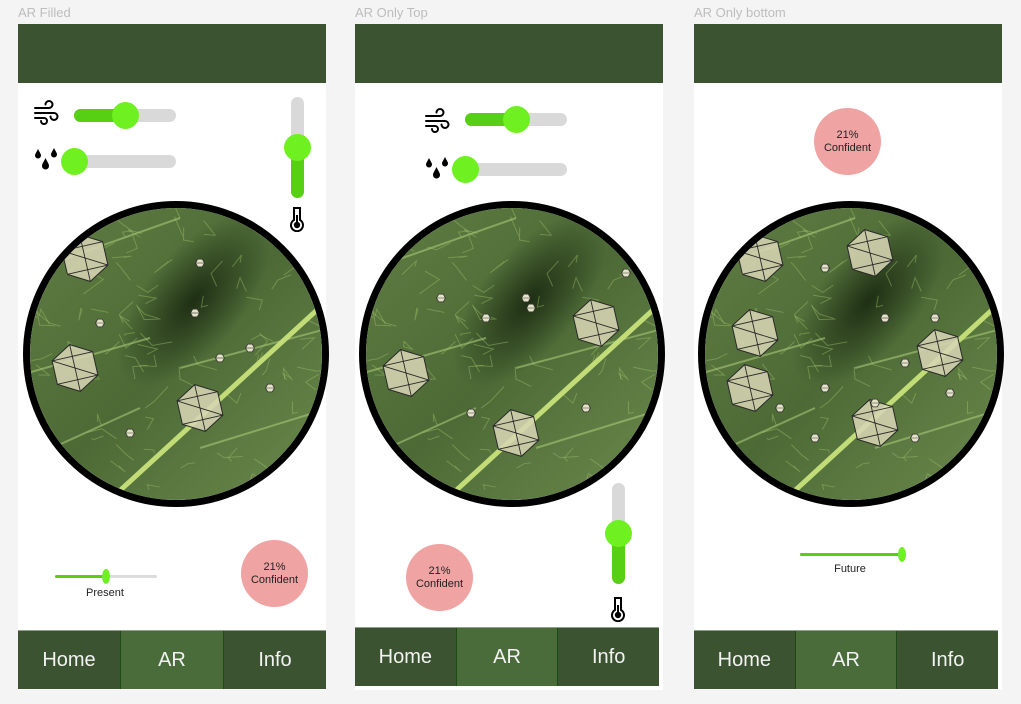 The width and height of the screenshot is (1021, 704). I want to click on frame-title: AR Only Top, so click(391, 12).